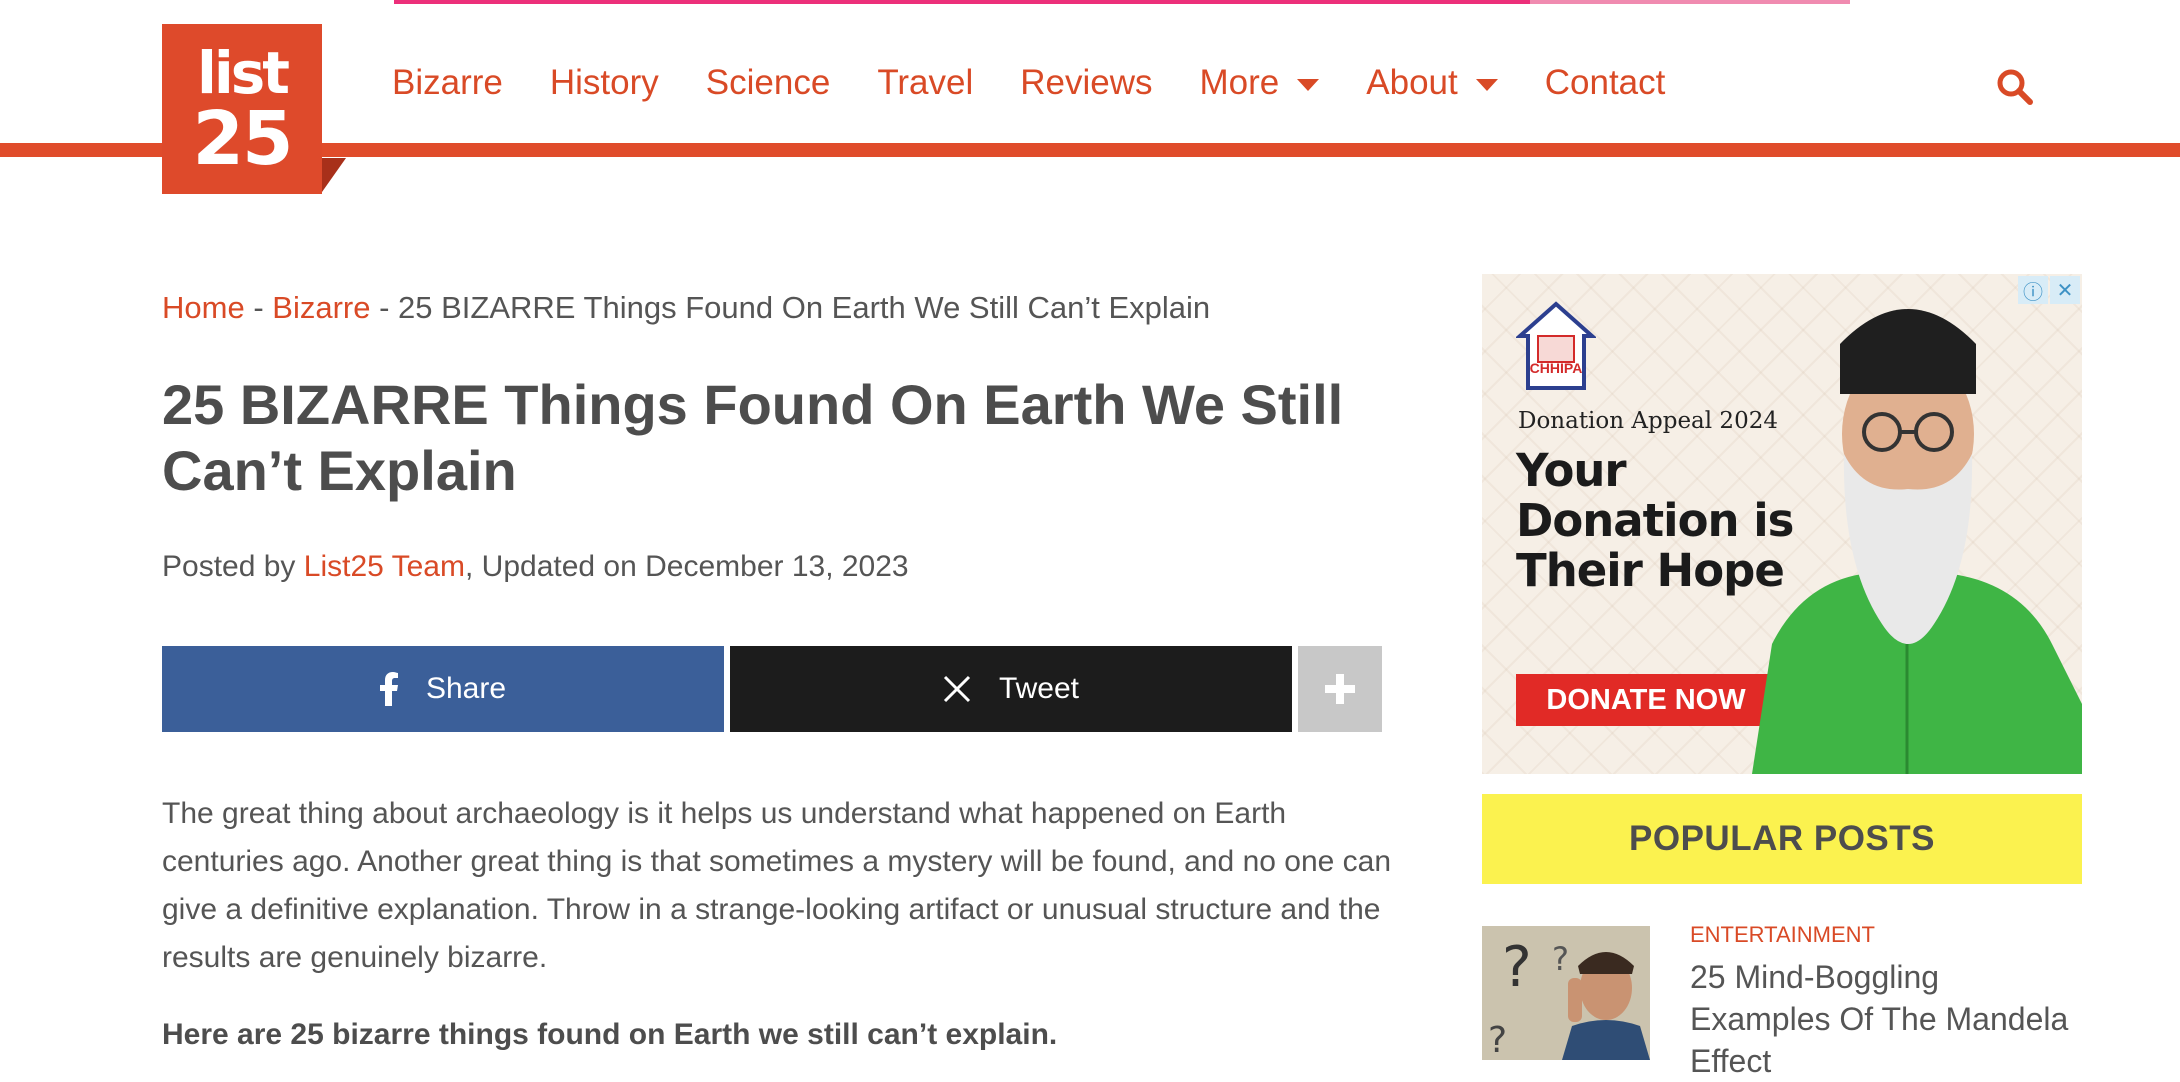  What do you see at coordinates (388, 689) in the screenshot?
I see `facebook-icon` at bounding box center [388, 689].